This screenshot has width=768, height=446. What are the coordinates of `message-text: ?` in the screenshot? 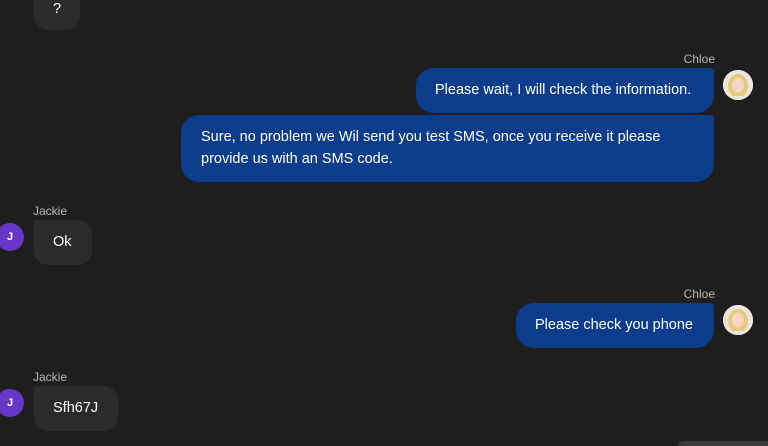 It's located at (57, 9).